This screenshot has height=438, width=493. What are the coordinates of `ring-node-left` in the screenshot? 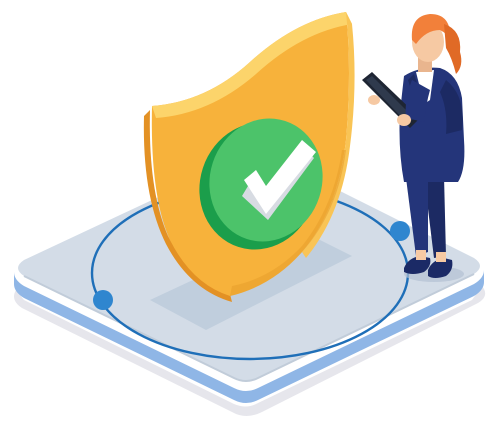 It's located at (103, 300).